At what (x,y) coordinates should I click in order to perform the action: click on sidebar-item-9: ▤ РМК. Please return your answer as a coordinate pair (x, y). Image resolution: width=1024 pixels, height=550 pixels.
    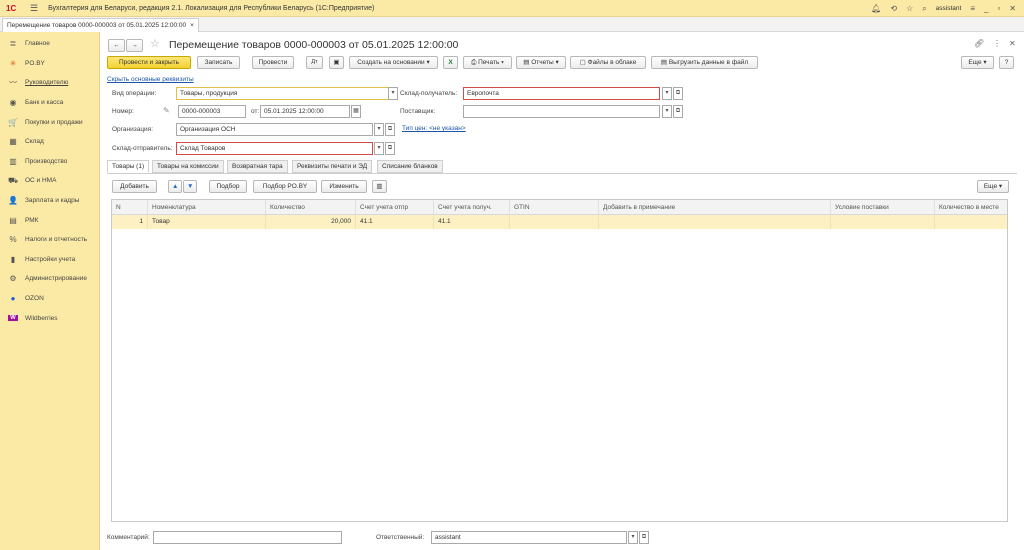
    Looking at the image, I should click on (49, 220).